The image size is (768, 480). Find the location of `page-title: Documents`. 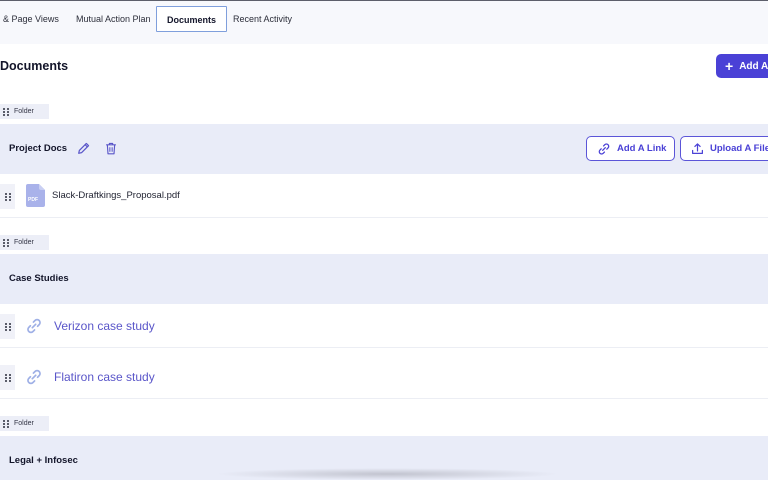

page-title: Documents is located at coordinates (34, 66).